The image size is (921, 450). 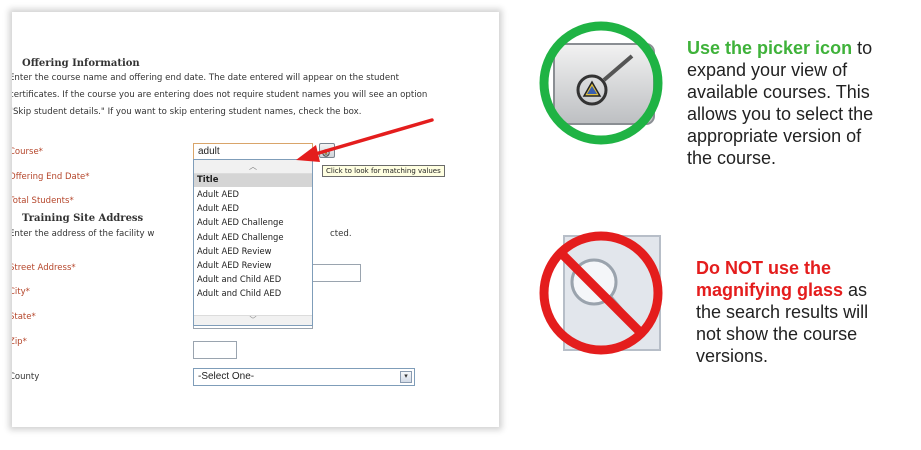 What do you see at coordinates (51, 177) in the screenshot?
I see `end-date-label: Offering End Date*` at bounding box center [51, 177].